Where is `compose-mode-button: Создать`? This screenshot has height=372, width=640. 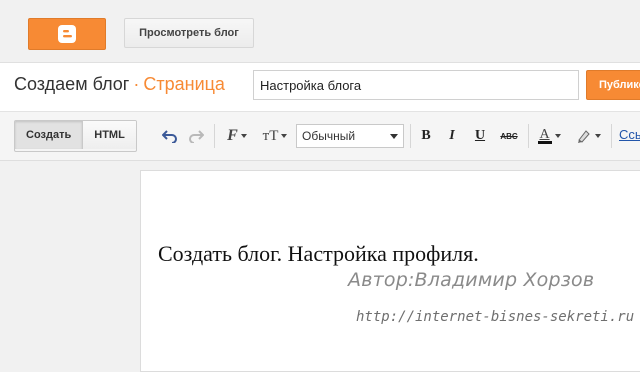 compose-mode-button: Создать is located at coordinates (49, 135).